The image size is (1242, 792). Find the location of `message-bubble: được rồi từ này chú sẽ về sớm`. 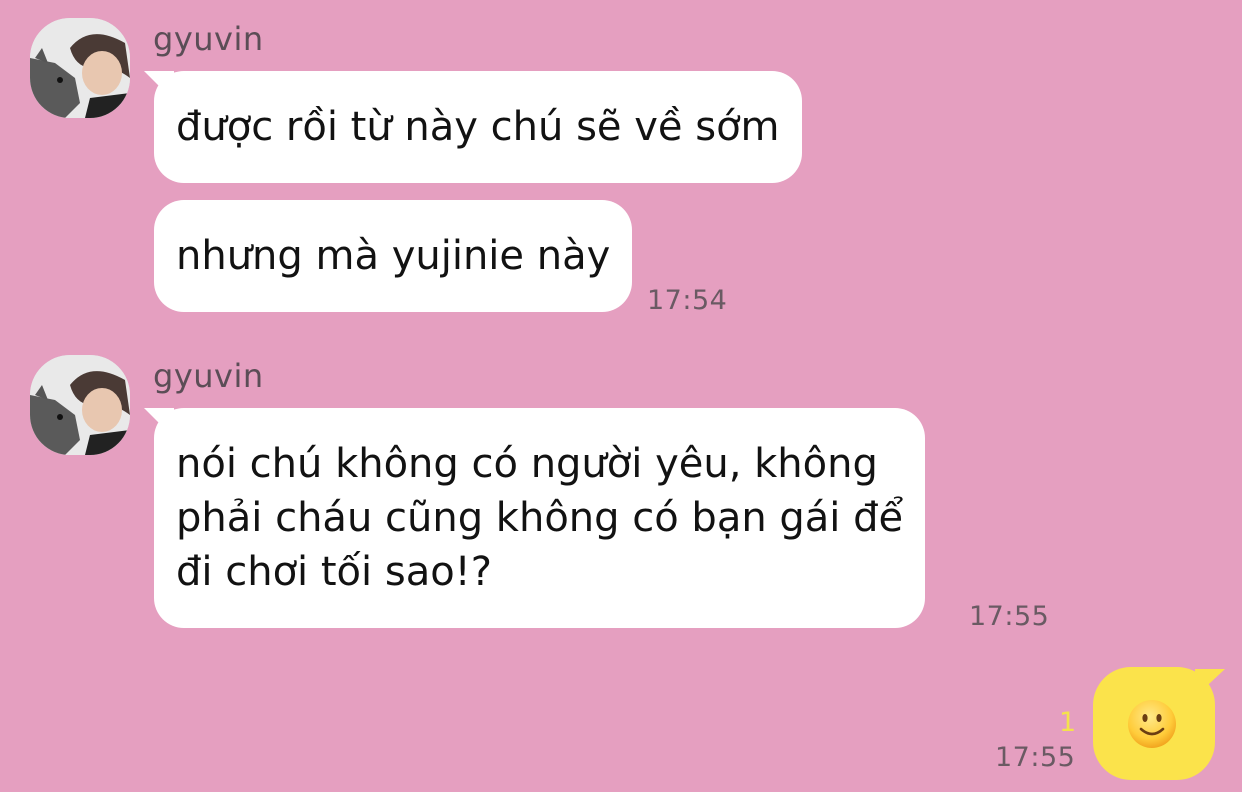

message-bubble: được rồi từ này chú sẽ về sớm is located at coordinates (478, 127).